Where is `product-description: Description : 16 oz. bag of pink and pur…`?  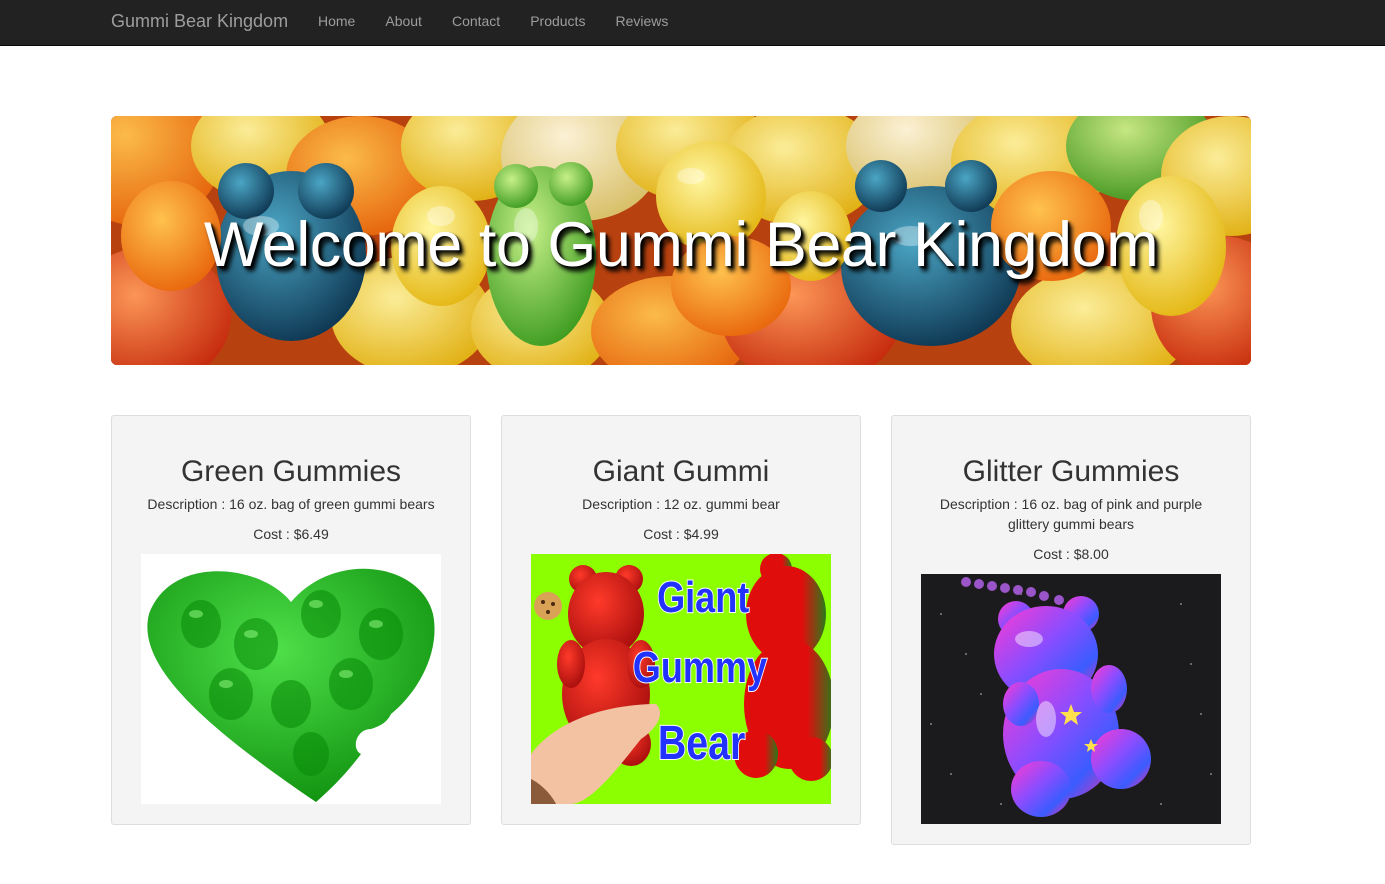 product-description: Description : 16 oz. bag of pink and pur… is located at coordinates (1071, 514).